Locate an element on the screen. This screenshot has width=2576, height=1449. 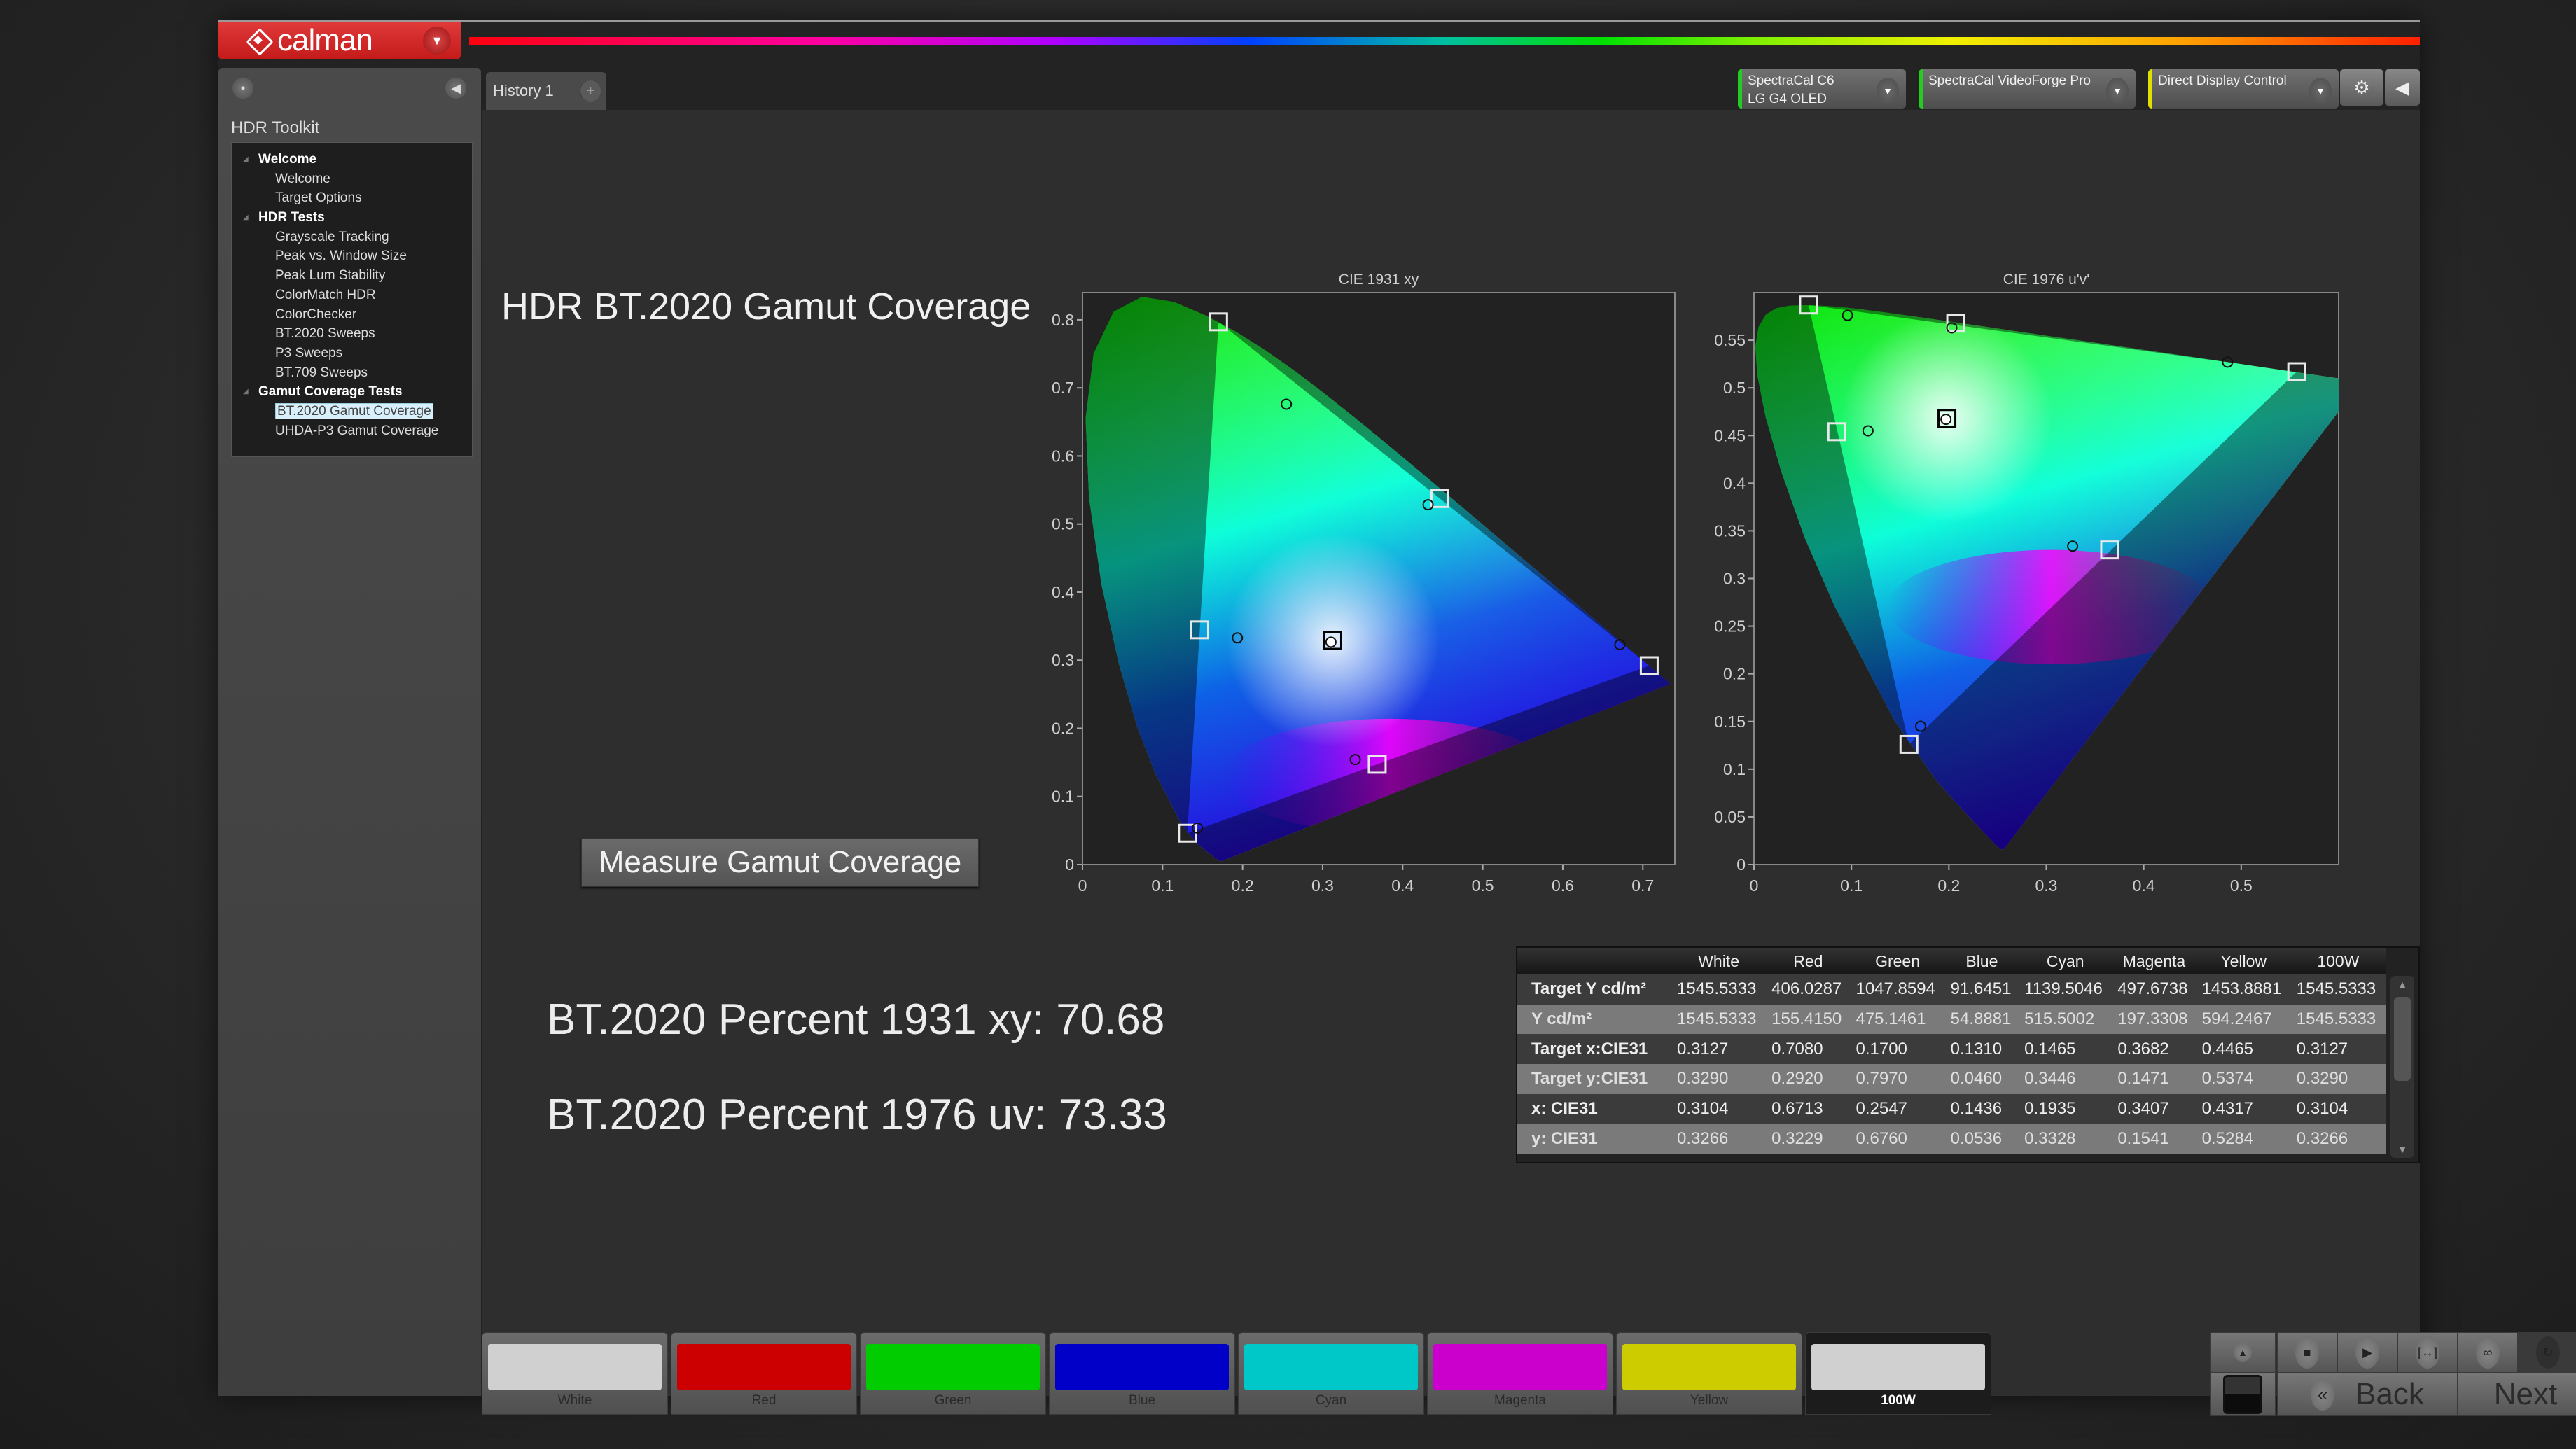
swatch-label: Green is located at coordinates (953, 1400).